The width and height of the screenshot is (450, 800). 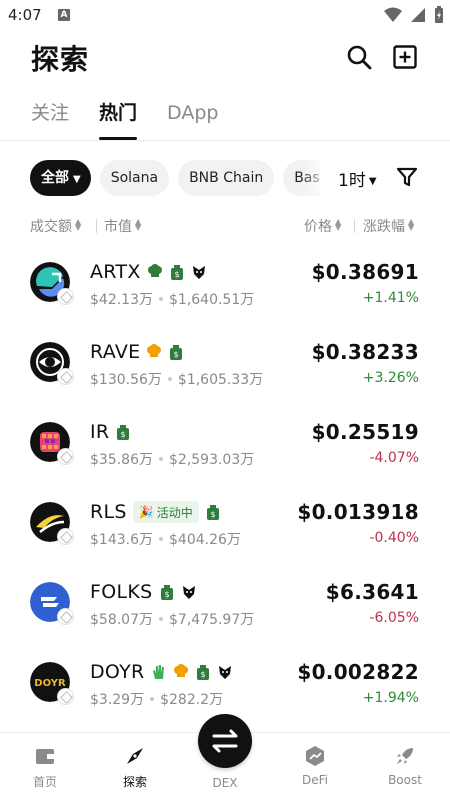 I want to click on token-symbol-row: ARTX $, so click(x=148, y=272).